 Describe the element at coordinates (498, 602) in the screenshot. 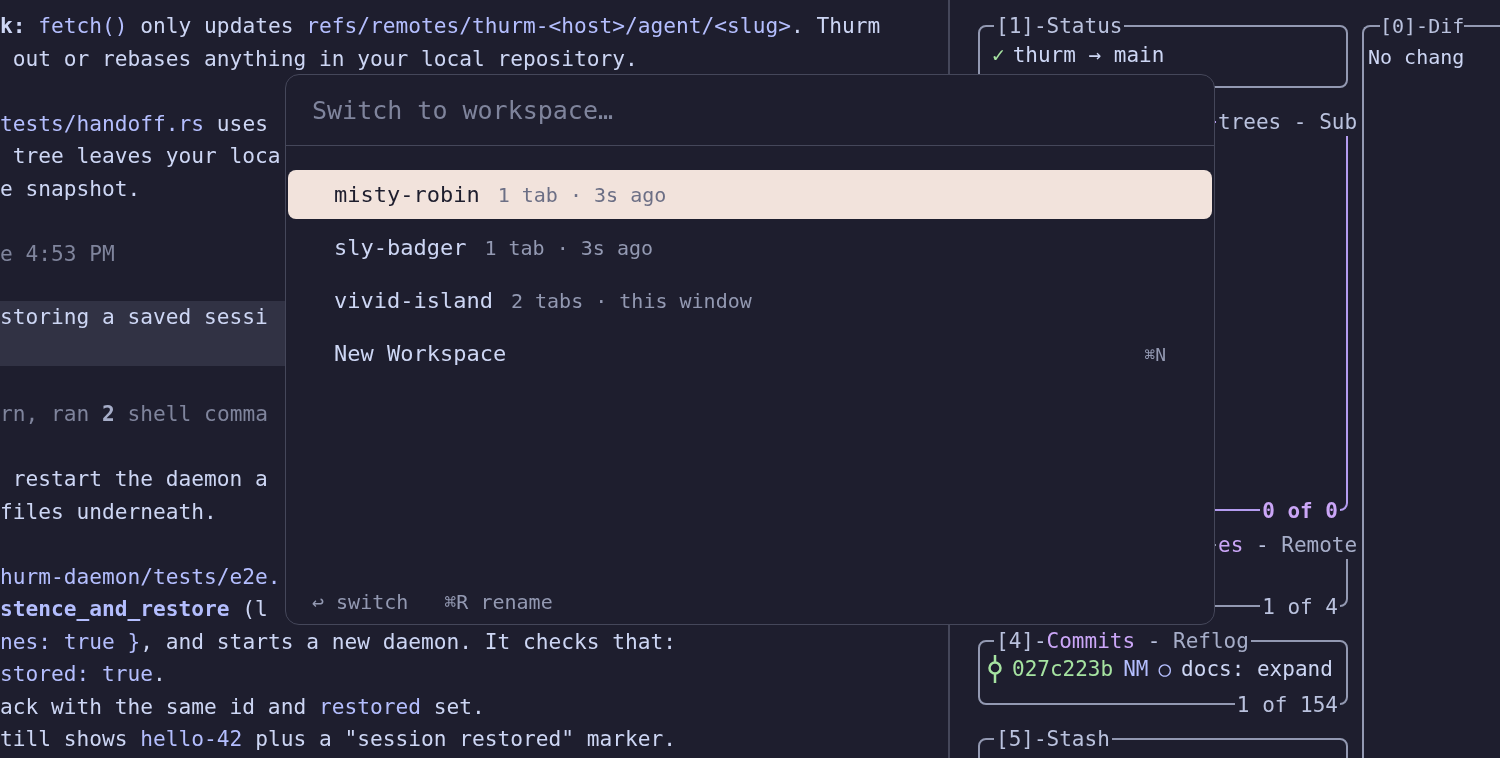

I see `keyboard-hint: ⌘R rename` at that location.